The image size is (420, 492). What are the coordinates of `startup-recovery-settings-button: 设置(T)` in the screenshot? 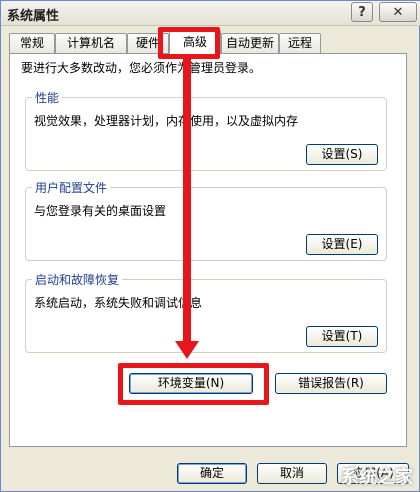 It's located at (342, 336).